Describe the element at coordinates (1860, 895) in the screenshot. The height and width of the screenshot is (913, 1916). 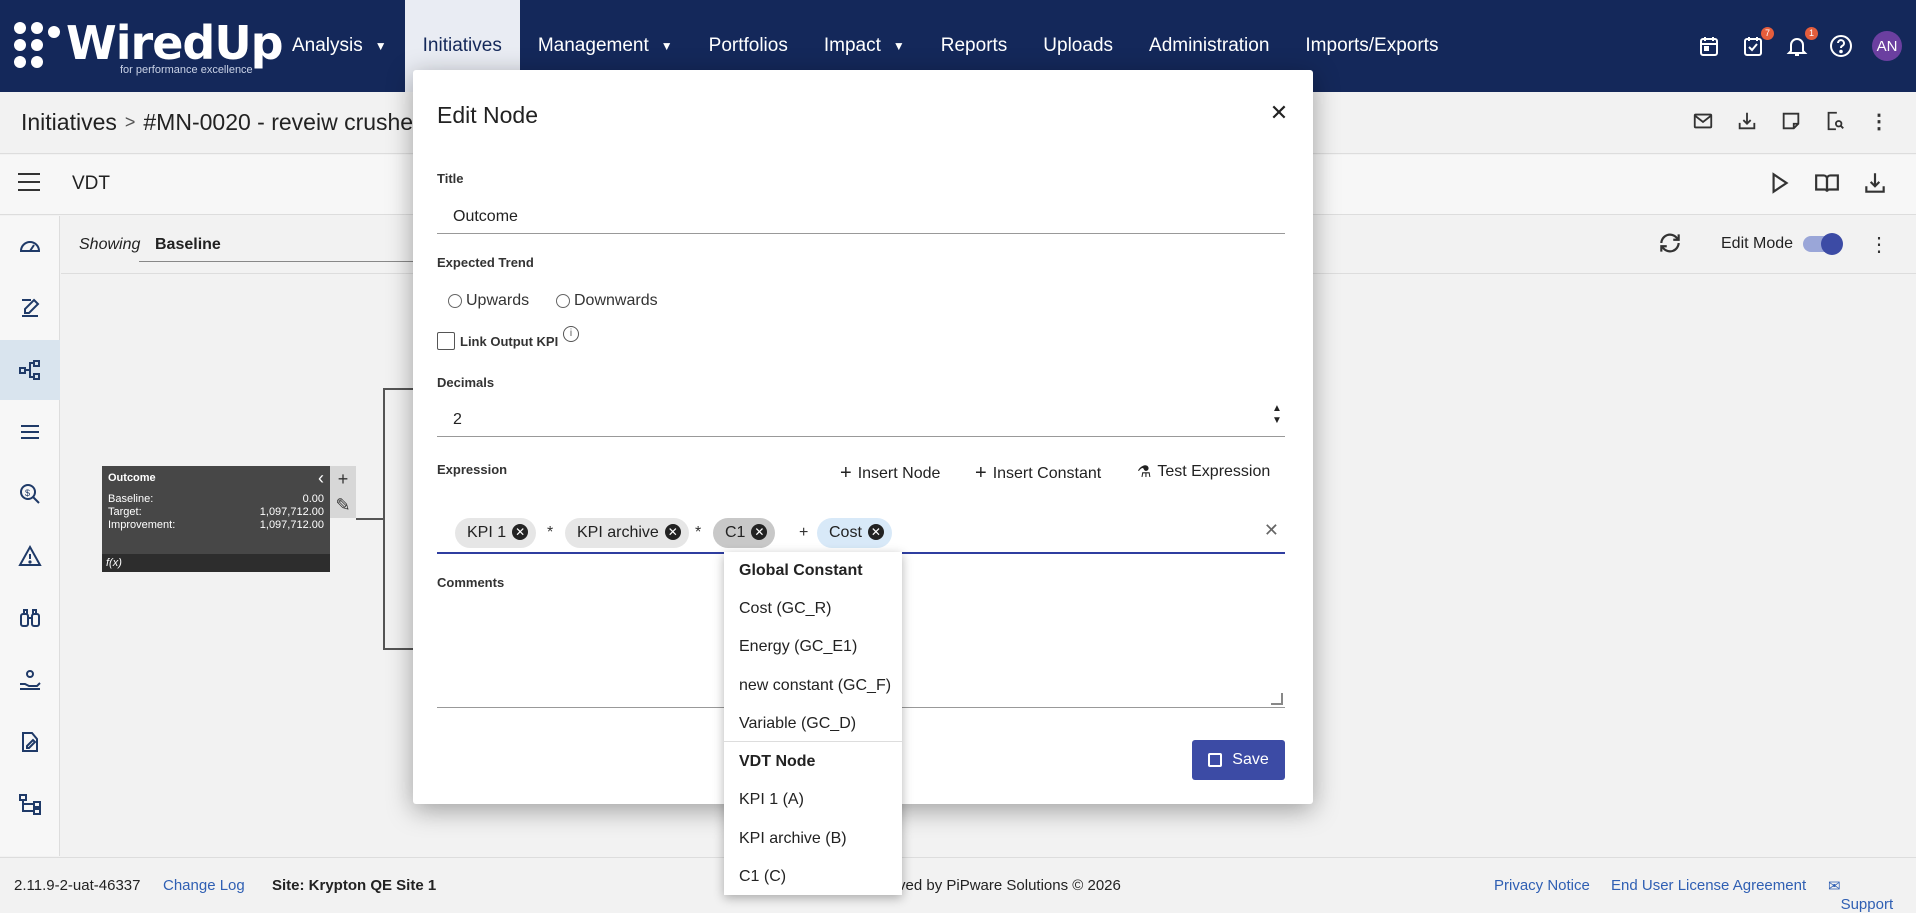
I see `support-link: ✉ Support` at that location.